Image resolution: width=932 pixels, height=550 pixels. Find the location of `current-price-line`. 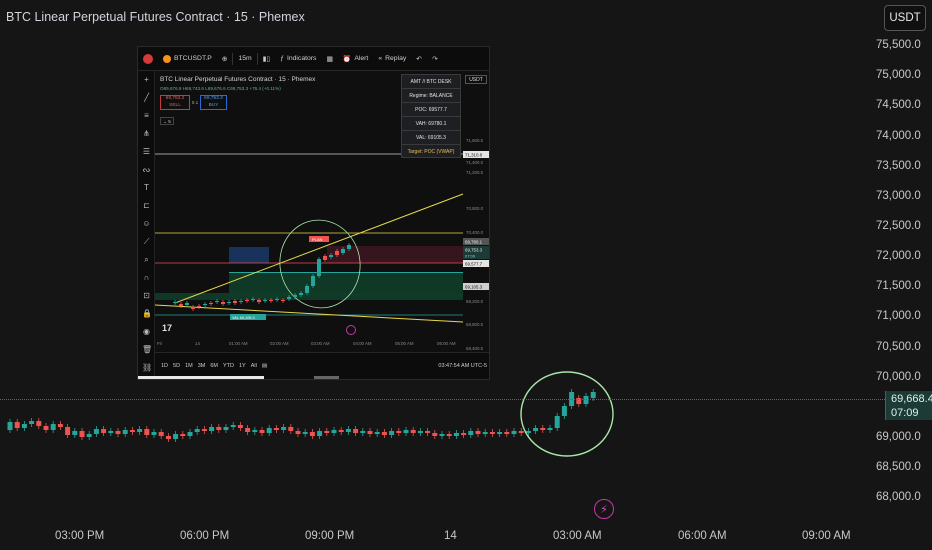

current-price-line is located at coordinates (442, 399).